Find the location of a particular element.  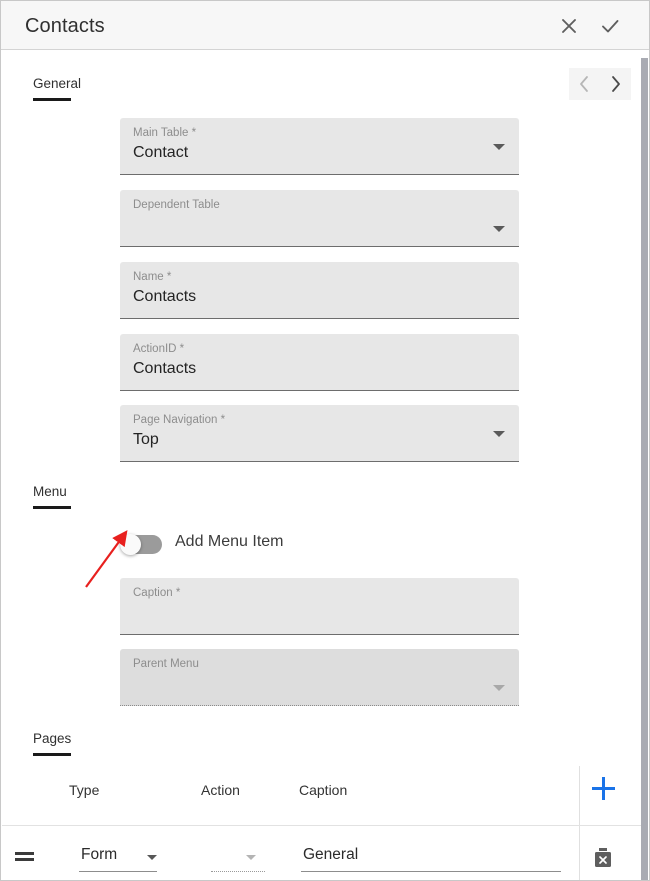

close-icon is located at coordinates (569, 26).